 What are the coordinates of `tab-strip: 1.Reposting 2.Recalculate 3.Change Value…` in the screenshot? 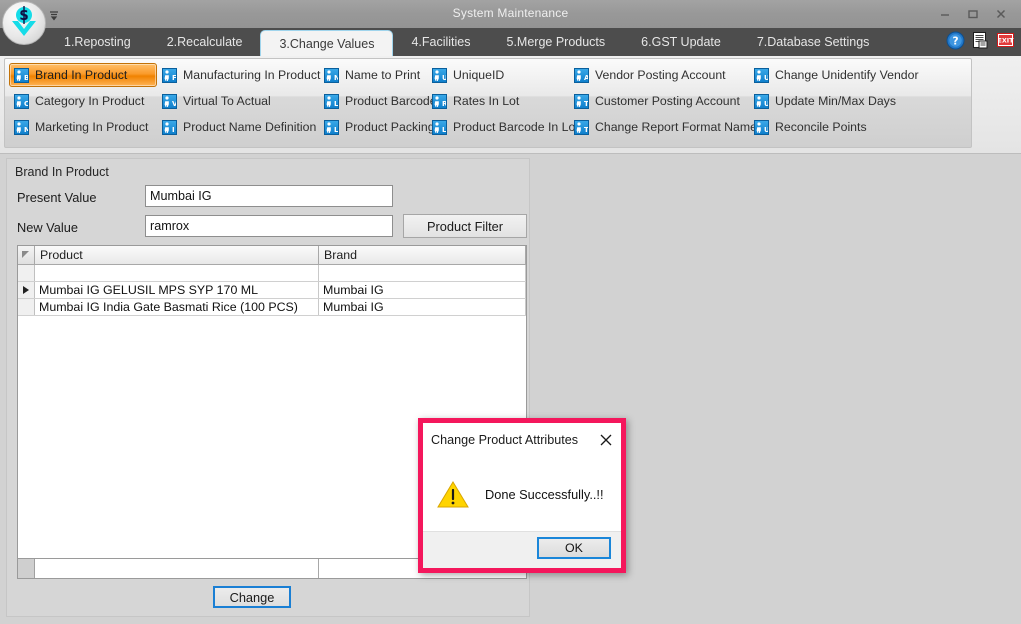 It's located at (510, 42).